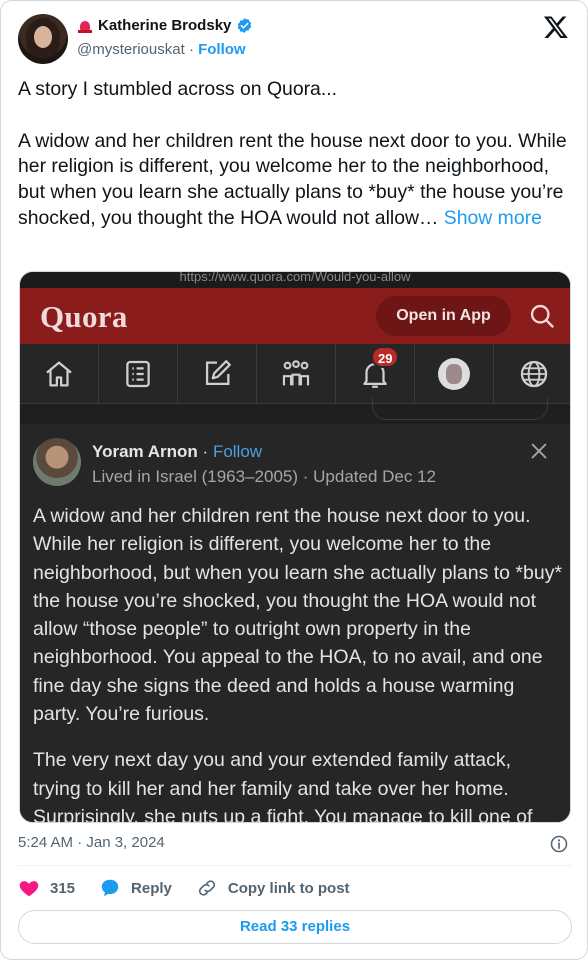 Image resolution: width=588 pixels, height=960 pixels. Describe the element at coordinates (454, 374) in the screenshot. I see `profile-icon` at that location.